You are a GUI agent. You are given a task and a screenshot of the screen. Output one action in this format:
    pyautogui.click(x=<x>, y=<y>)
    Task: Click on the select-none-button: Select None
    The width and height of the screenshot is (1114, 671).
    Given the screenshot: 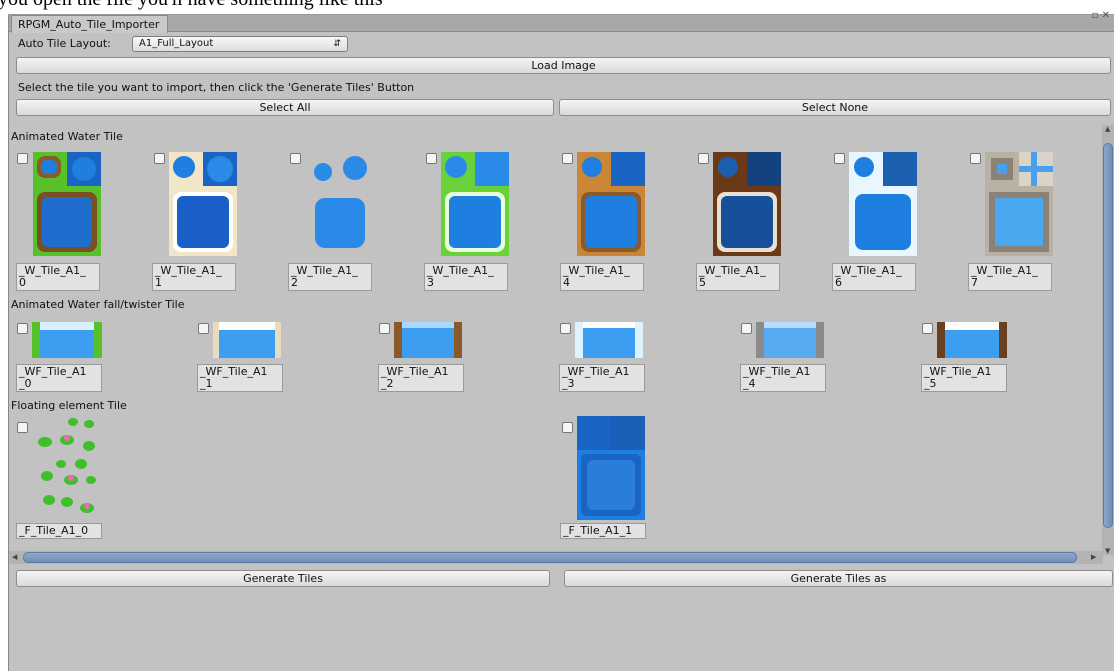 What is the action you would take?
    pyautogui.click(x=835, y=107)
    